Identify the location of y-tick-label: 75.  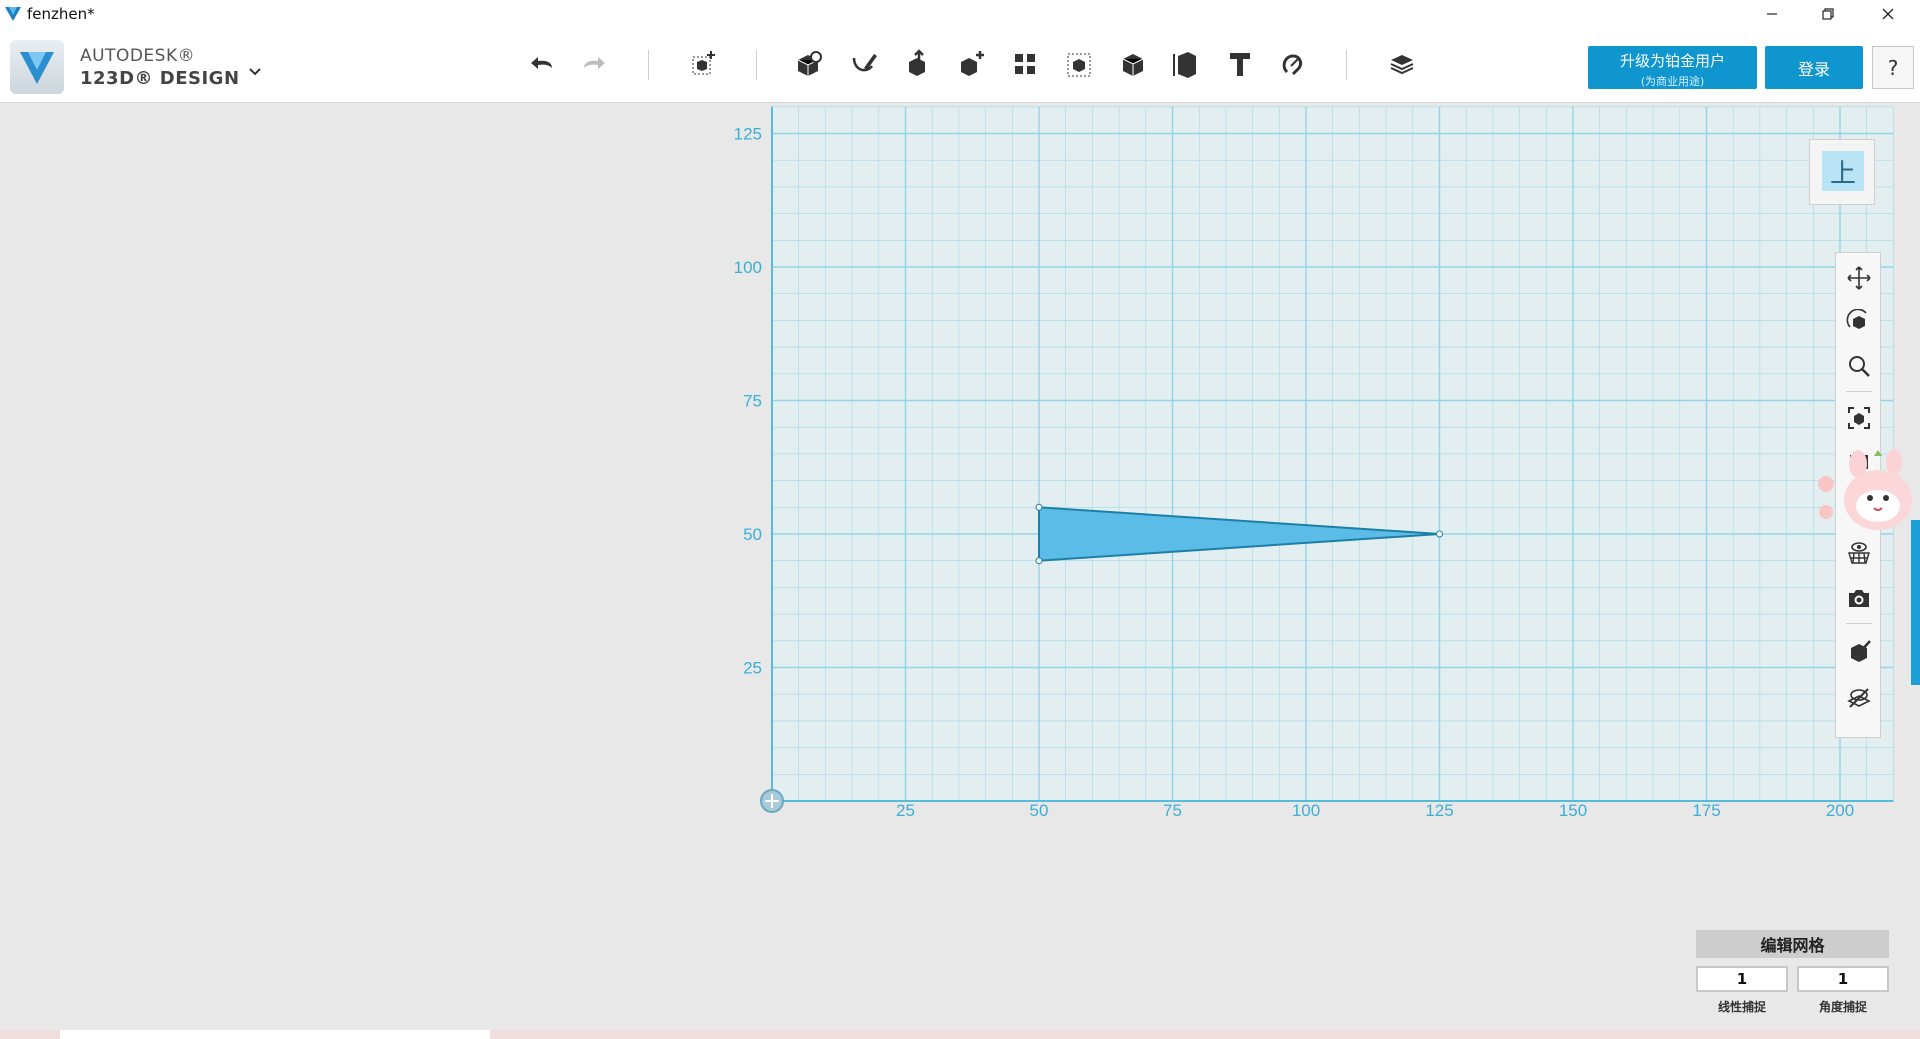
(752, 401).